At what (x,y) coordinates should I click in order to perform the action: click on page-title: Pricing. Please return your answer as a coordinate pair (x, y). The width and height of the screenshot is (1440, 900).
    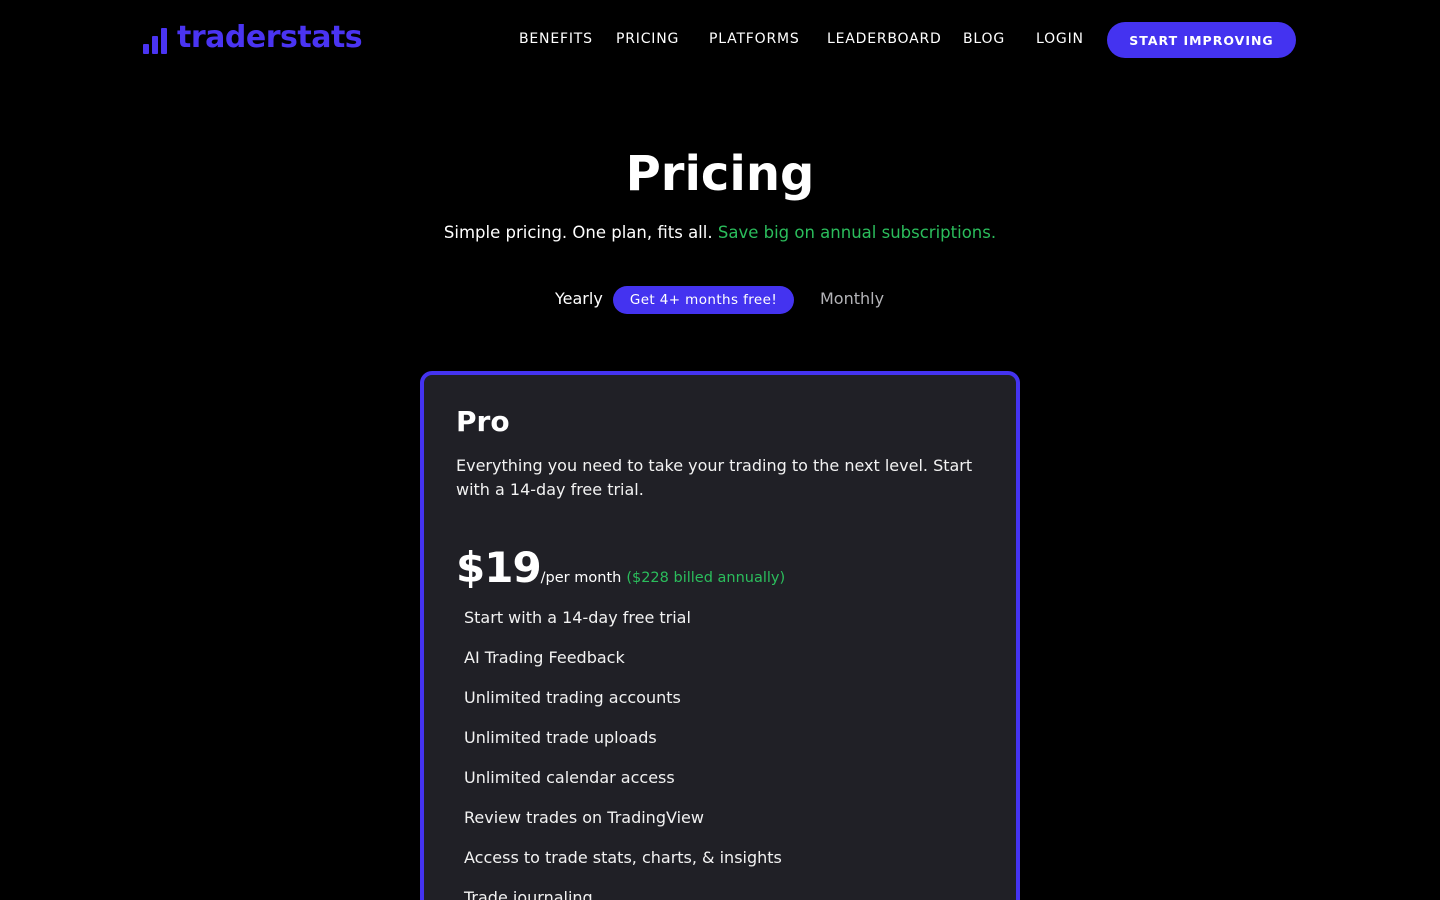
    Looking at the image, I should click on (720, 174).